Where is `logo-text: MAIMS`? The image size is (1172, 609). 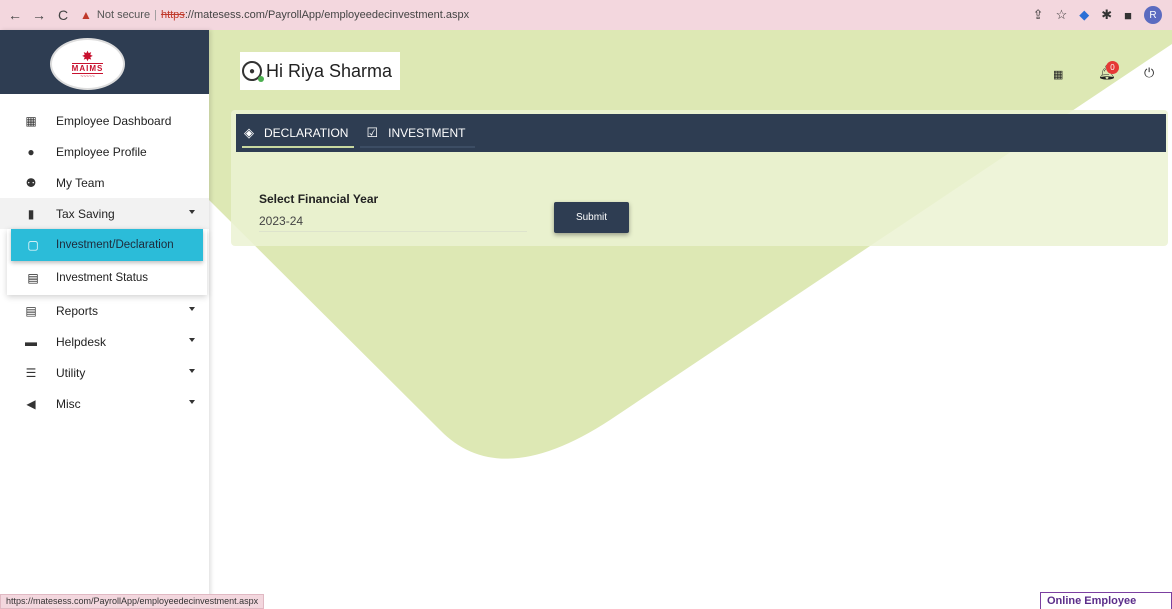
logo-text: MAIMS is located at coordinates (87, 68).